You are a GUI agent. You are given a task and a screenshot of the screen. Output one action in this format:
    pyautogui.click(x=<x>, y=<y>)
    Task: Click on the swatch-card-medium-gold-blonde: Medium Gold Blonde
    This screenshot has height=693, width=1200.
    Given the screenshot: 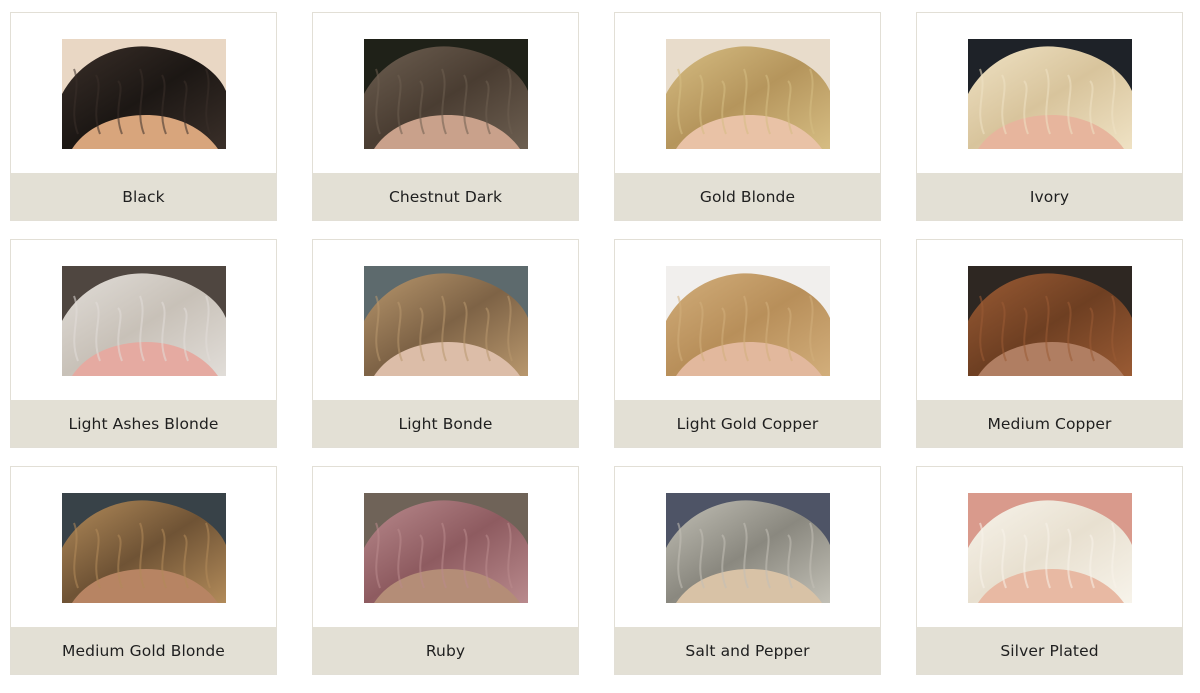 What is the action you would take?
    pyautogui.click(x=143, y=570)
    